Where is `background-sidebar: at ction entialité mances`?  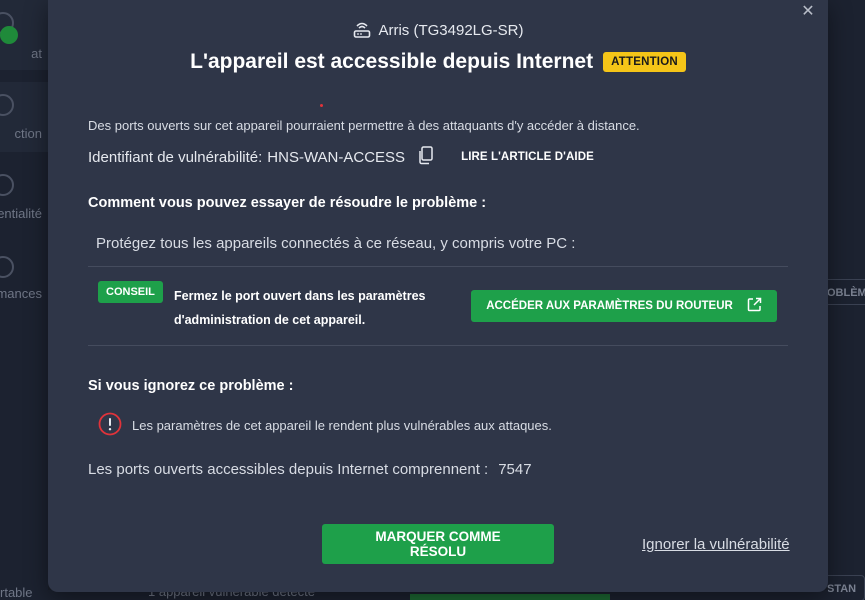 background-sidebar: at ction entialité mances is located at coordinates (24, 300).